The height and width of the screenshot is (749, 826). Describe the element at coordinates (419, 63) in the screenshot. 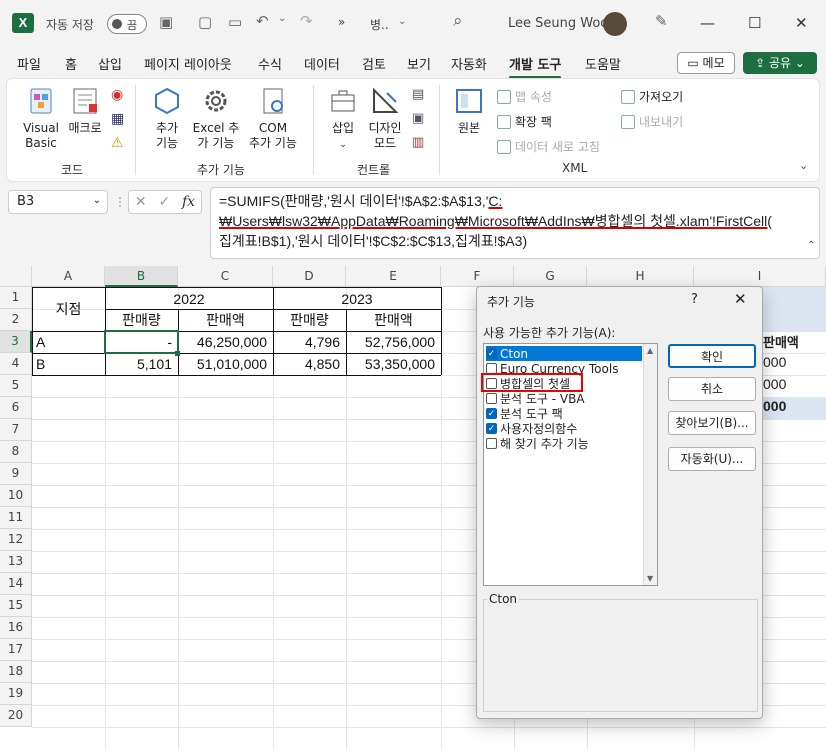

I see `tab-view: 보기` at that location.